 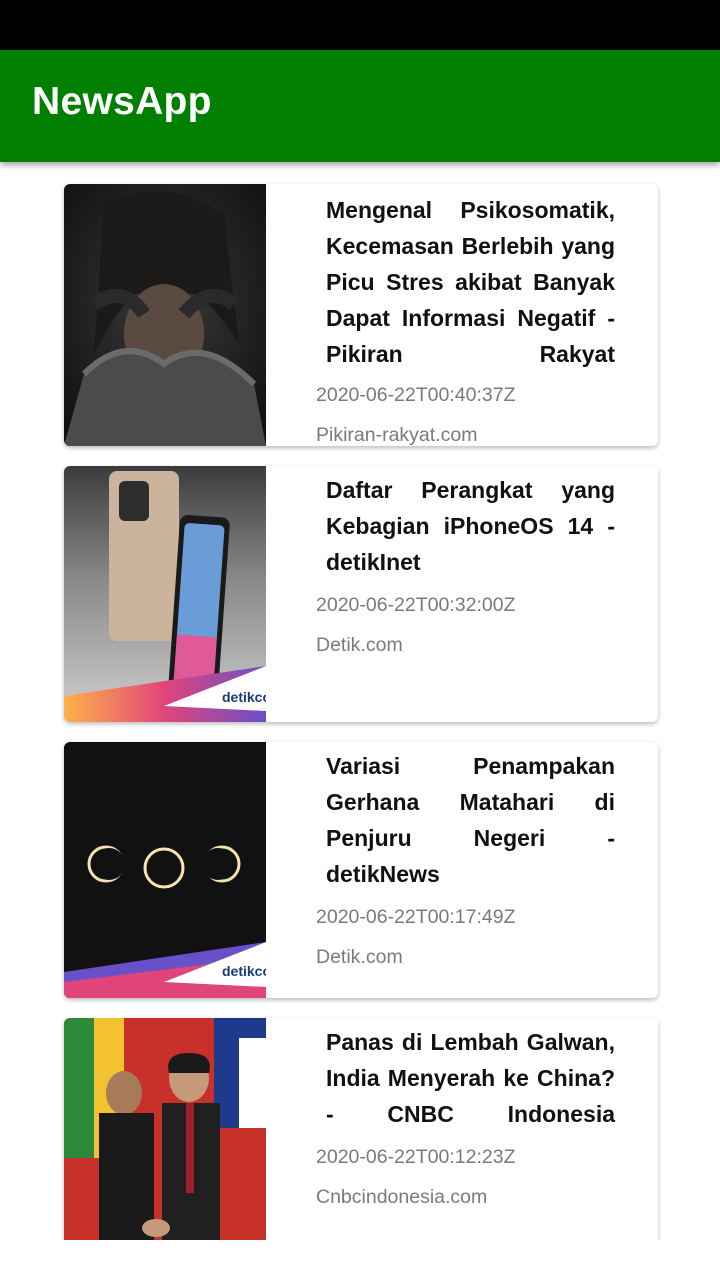 What do you see at coordinates (416, 1157) in the screenshot?
I see `article-date: 2020-06-22T00:12:23Z` at bounding box center [416, 1157].